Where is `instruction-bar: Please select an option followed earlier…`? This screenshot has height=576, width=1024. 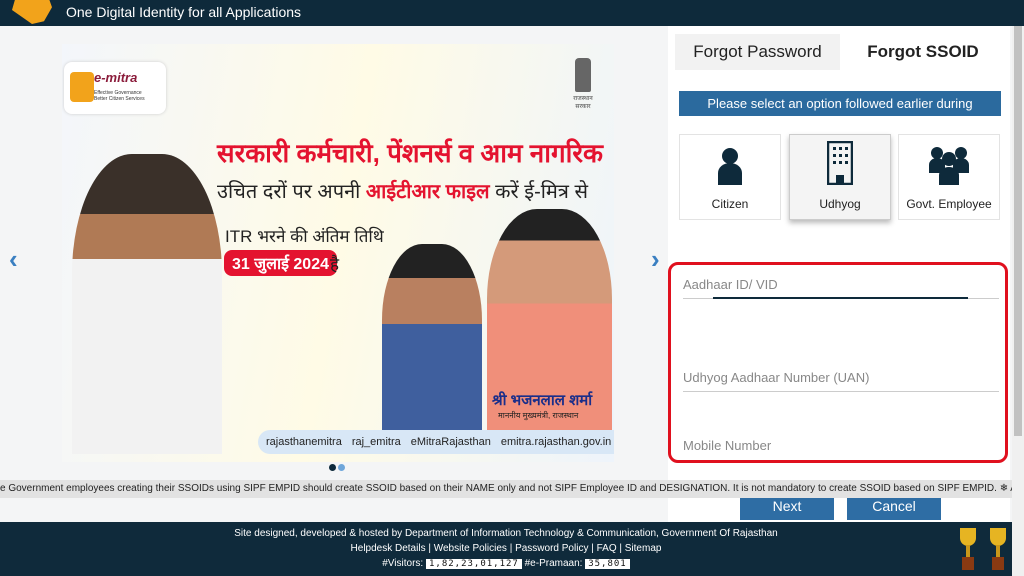 instruction-bar: Please select an option followed earlier… is located at coordinates (840, 113).